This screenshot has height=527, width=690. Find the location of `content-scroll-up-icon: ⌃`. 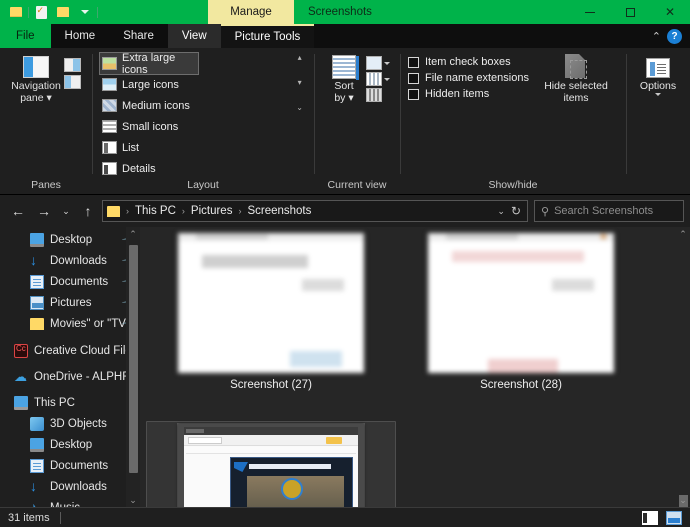

content-scroll-up-icon: ⌃ is located at coordinates (683, 234).